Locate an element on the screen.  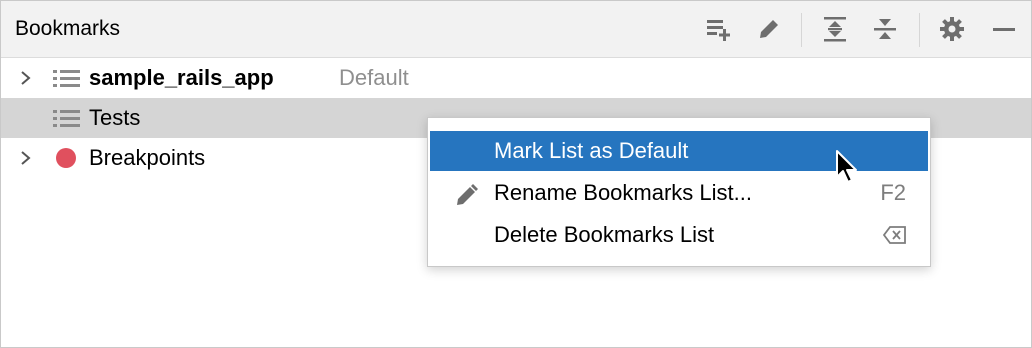
settings-button is located at coordinates (952, 29).